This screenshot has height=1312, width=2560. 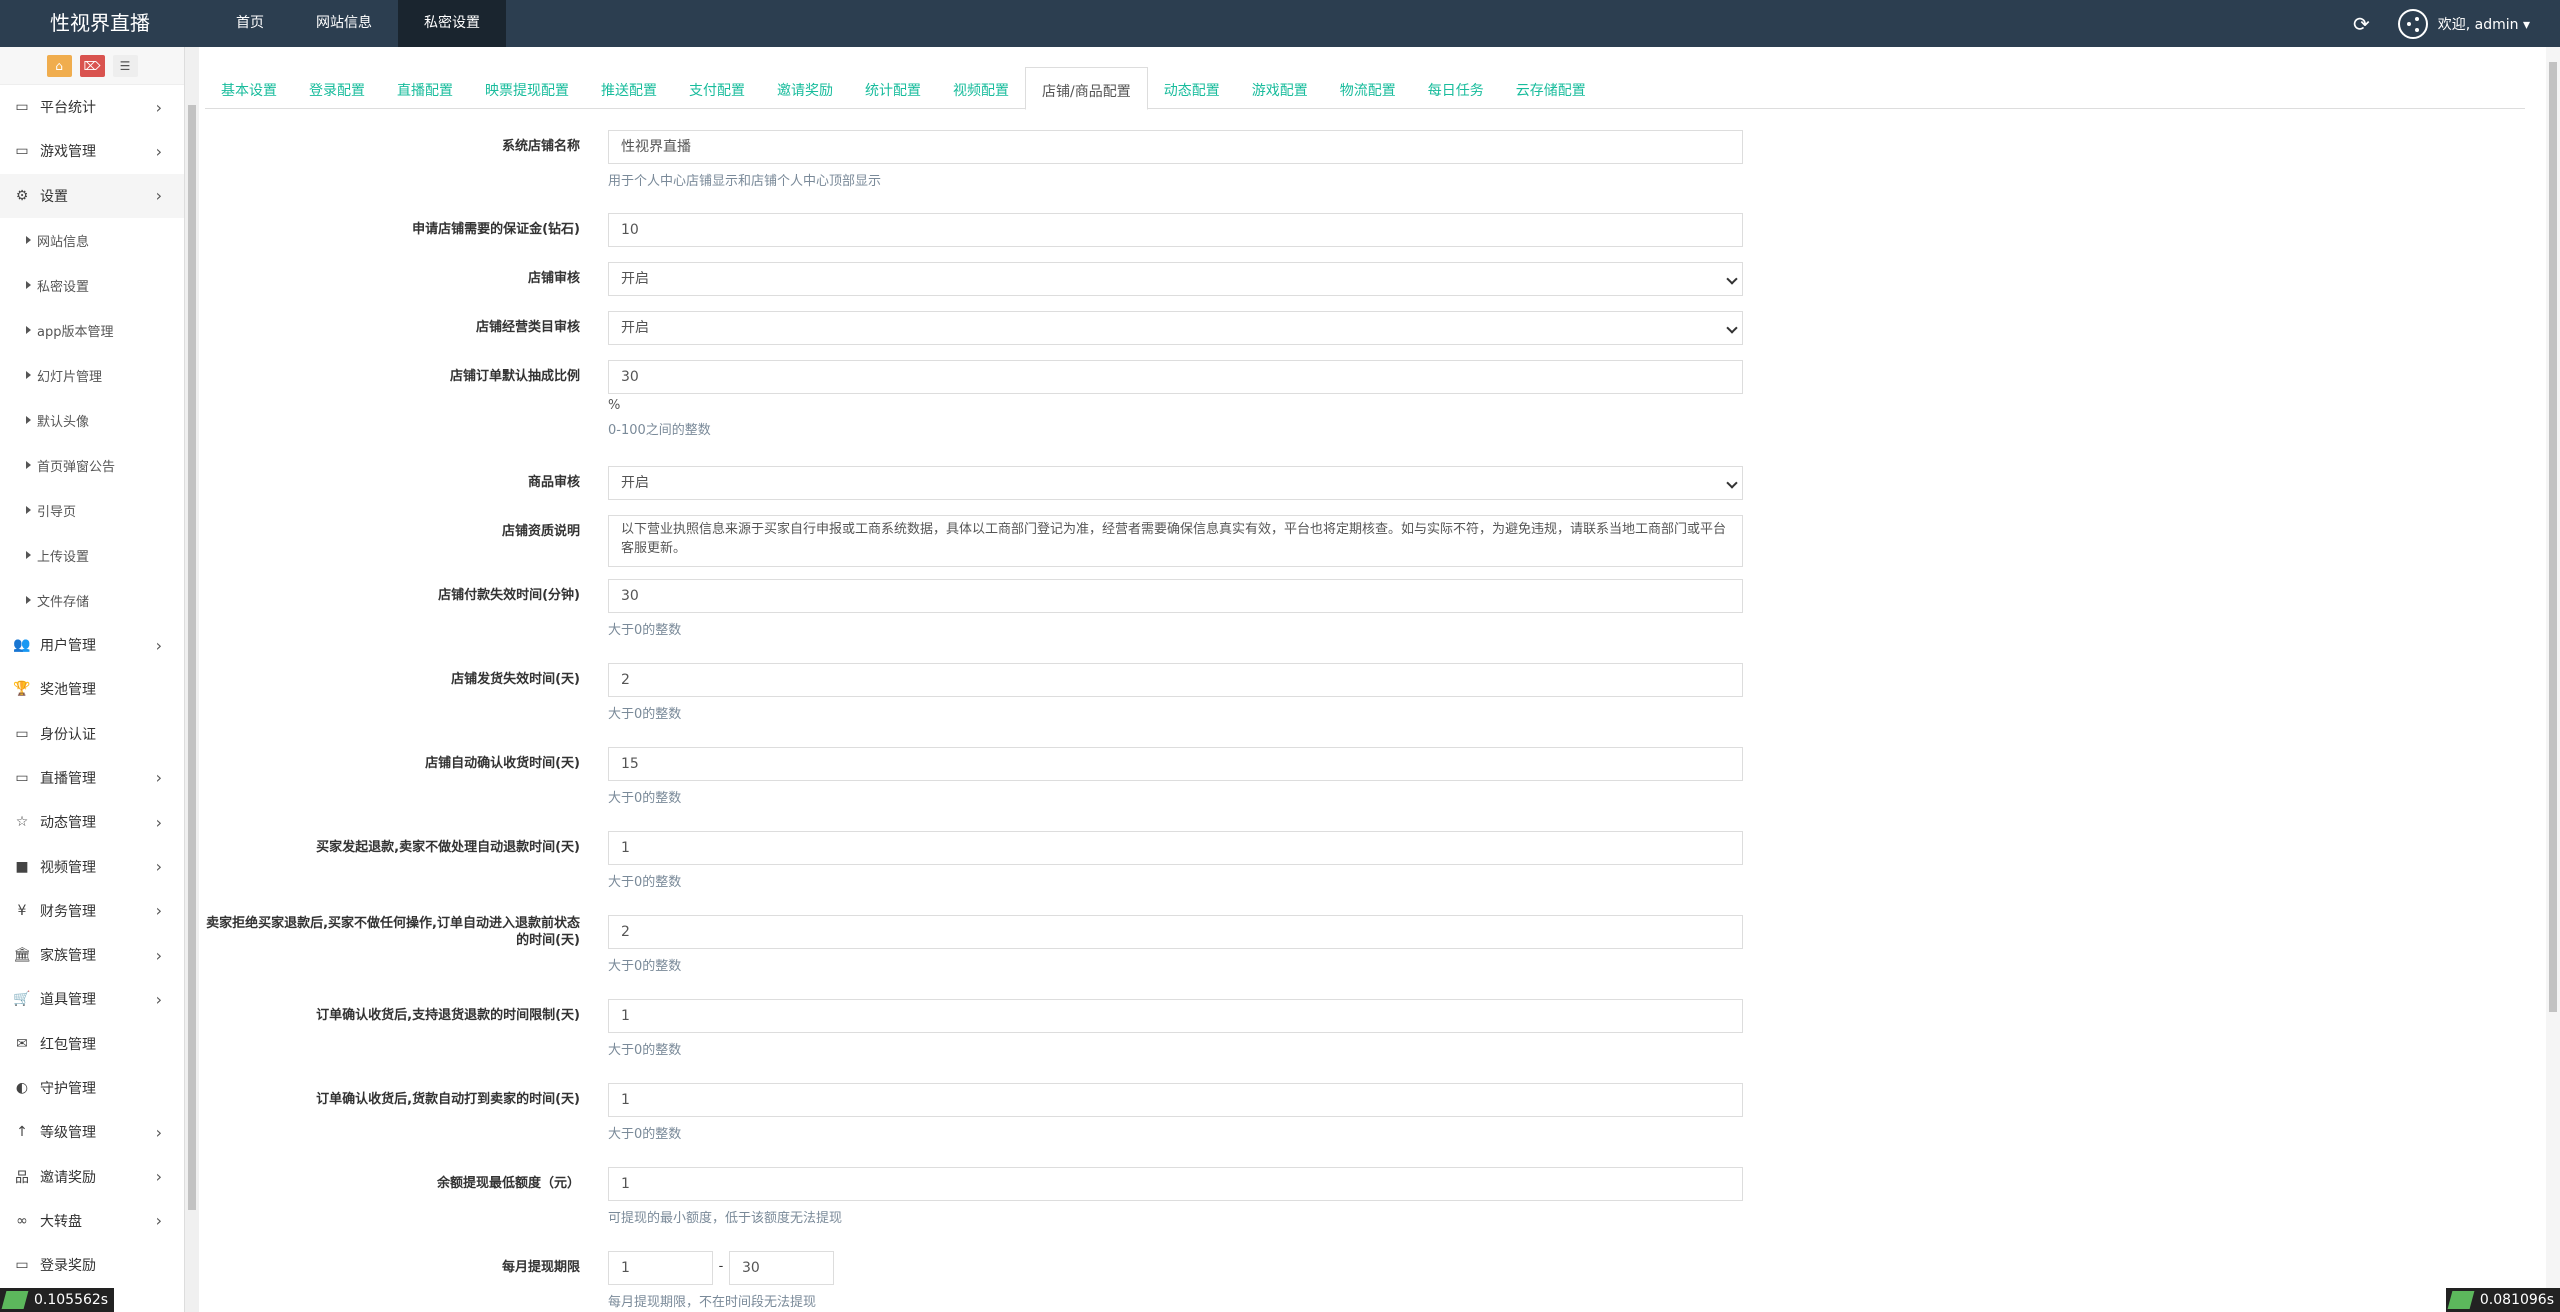 I want to click on sidebar-sub-upload: 上传设置, so click(x=92, y=555).